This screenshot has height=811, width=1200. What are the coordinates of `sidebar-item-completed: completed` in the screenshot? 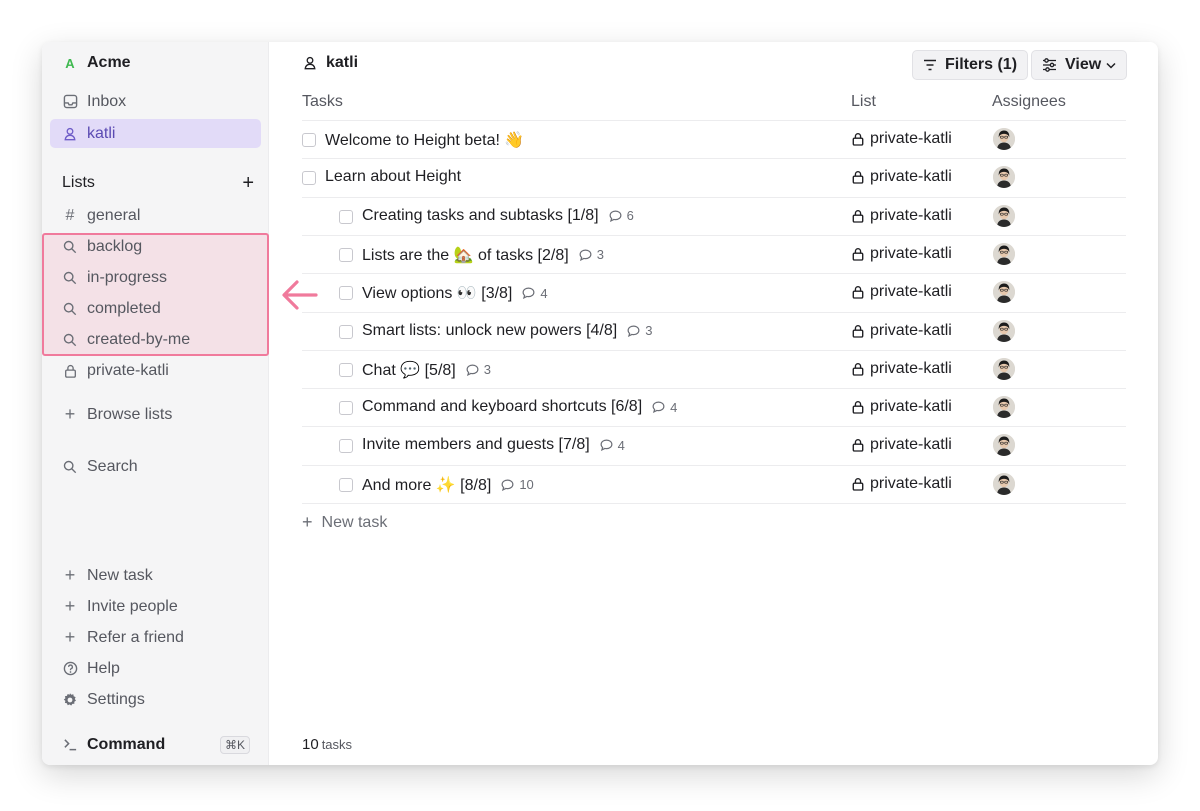 It's located at (155, 308).